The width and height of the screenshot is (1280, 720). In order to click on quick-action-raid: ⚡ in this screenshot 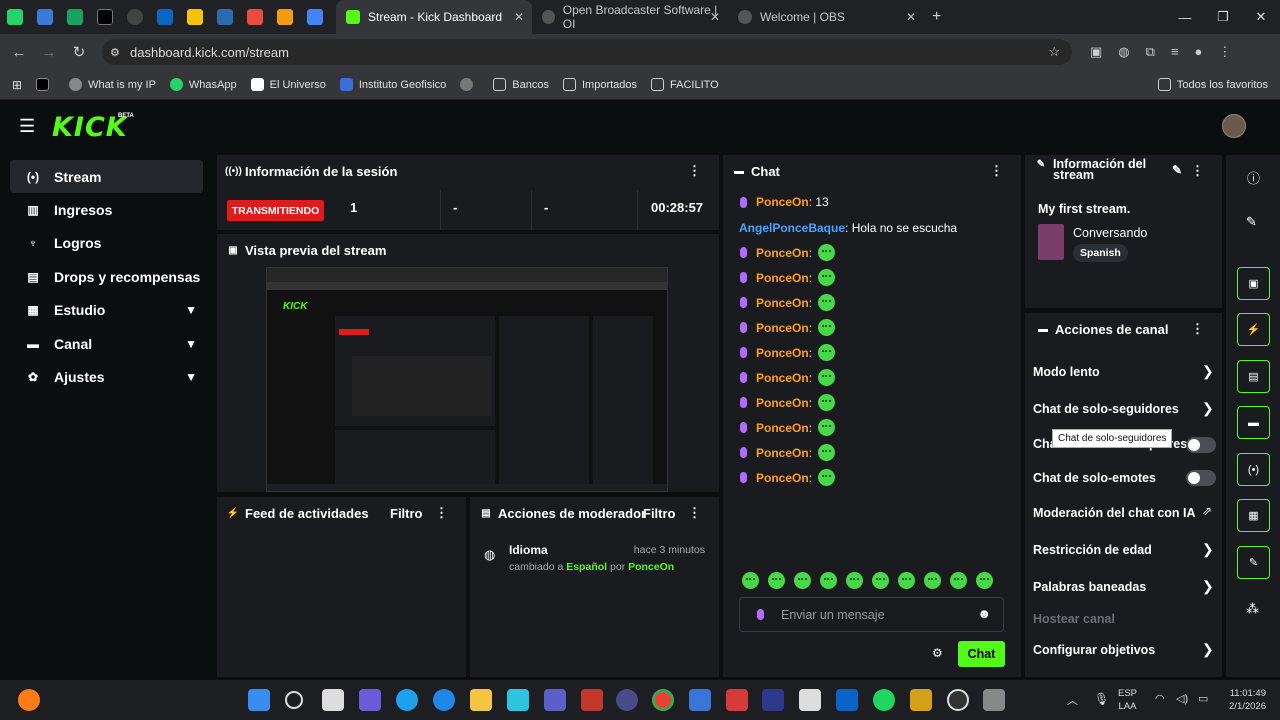, I will do `click(1253, 329)`.